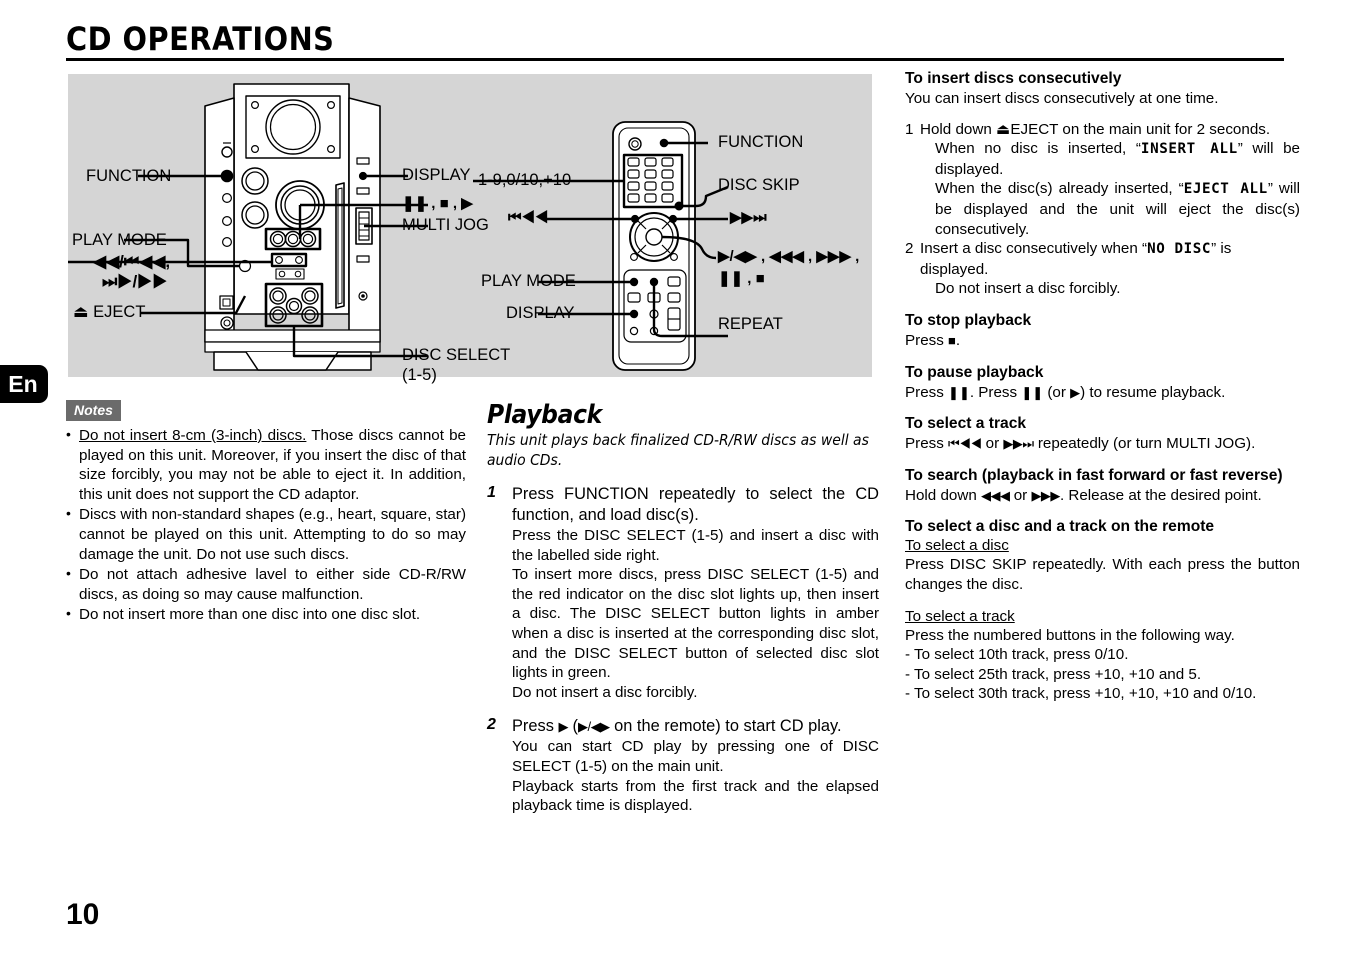 This screenshot has height=954, width=1349. What do you see at coordinates (445, 225) in the screenshot?
I see `diagram-label-multi-jog: MULTI JOG` at bounding box center [445, 225].